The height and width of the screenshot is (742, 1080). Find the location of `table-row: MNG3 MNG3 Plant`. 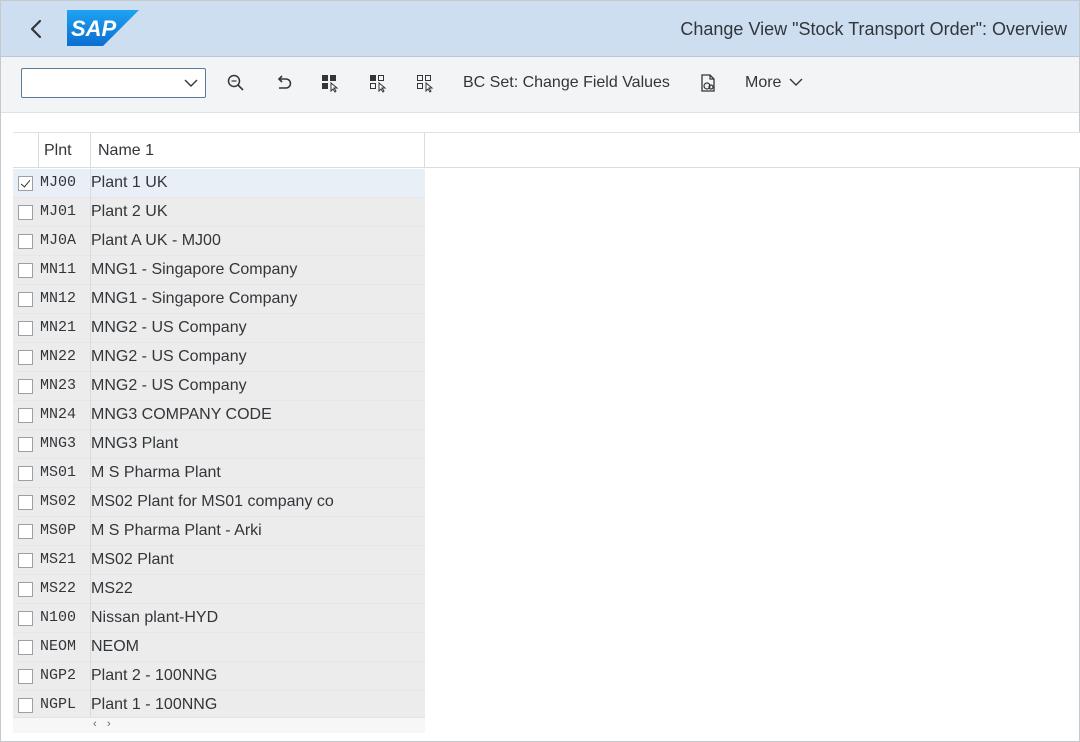

table-row: MNG3 MNG3 Plant is located at coordinates (219, 444).